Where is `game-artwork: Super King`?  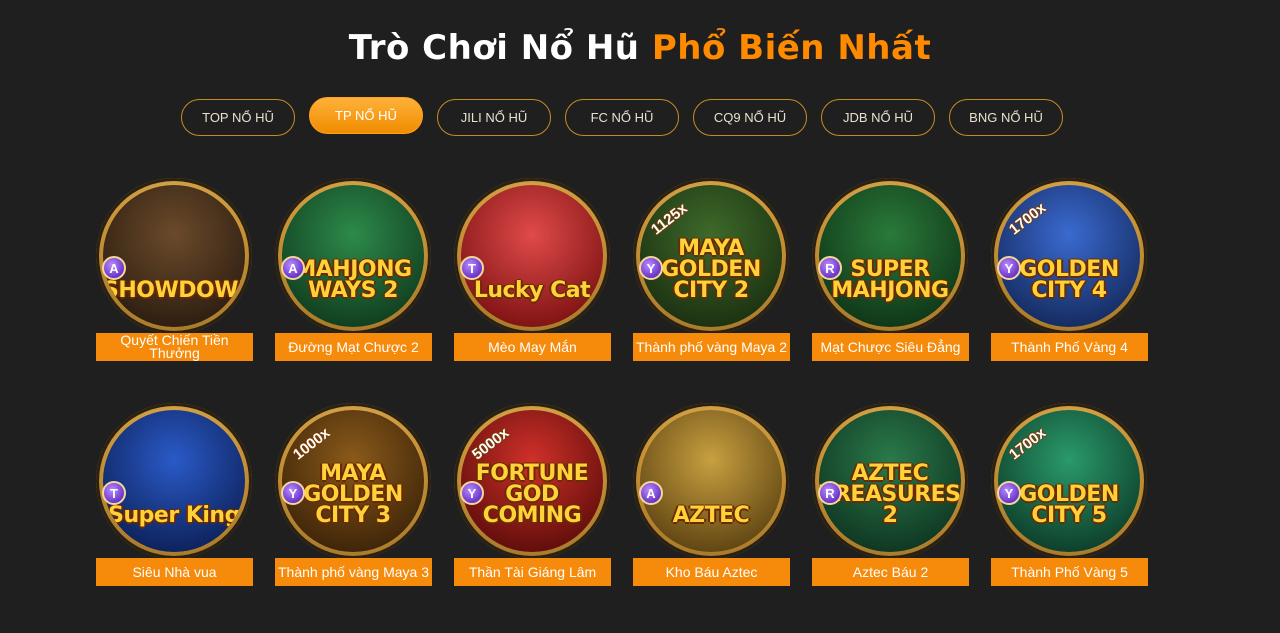 game-artwork: Super King is located at coordinates (174, 481).